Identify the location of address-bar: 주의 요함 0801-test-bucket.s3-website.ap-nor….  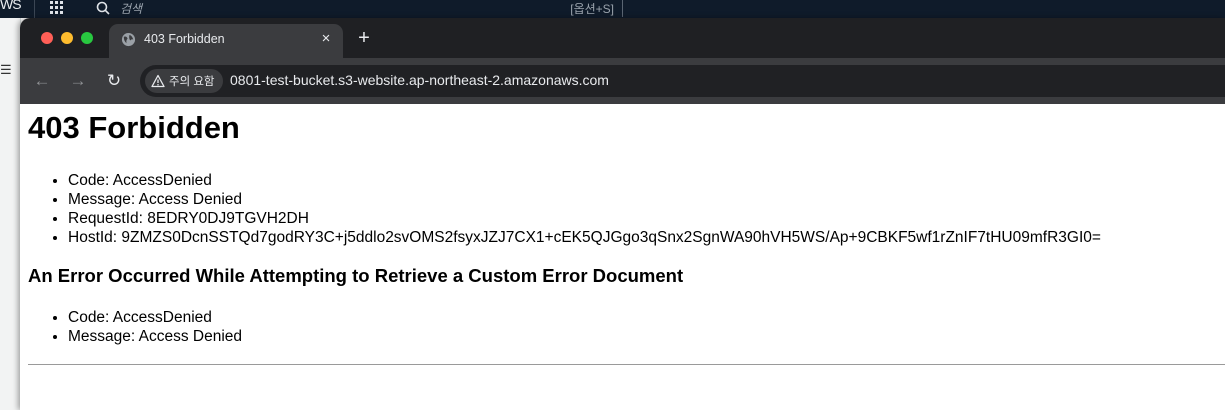
(682, 81).